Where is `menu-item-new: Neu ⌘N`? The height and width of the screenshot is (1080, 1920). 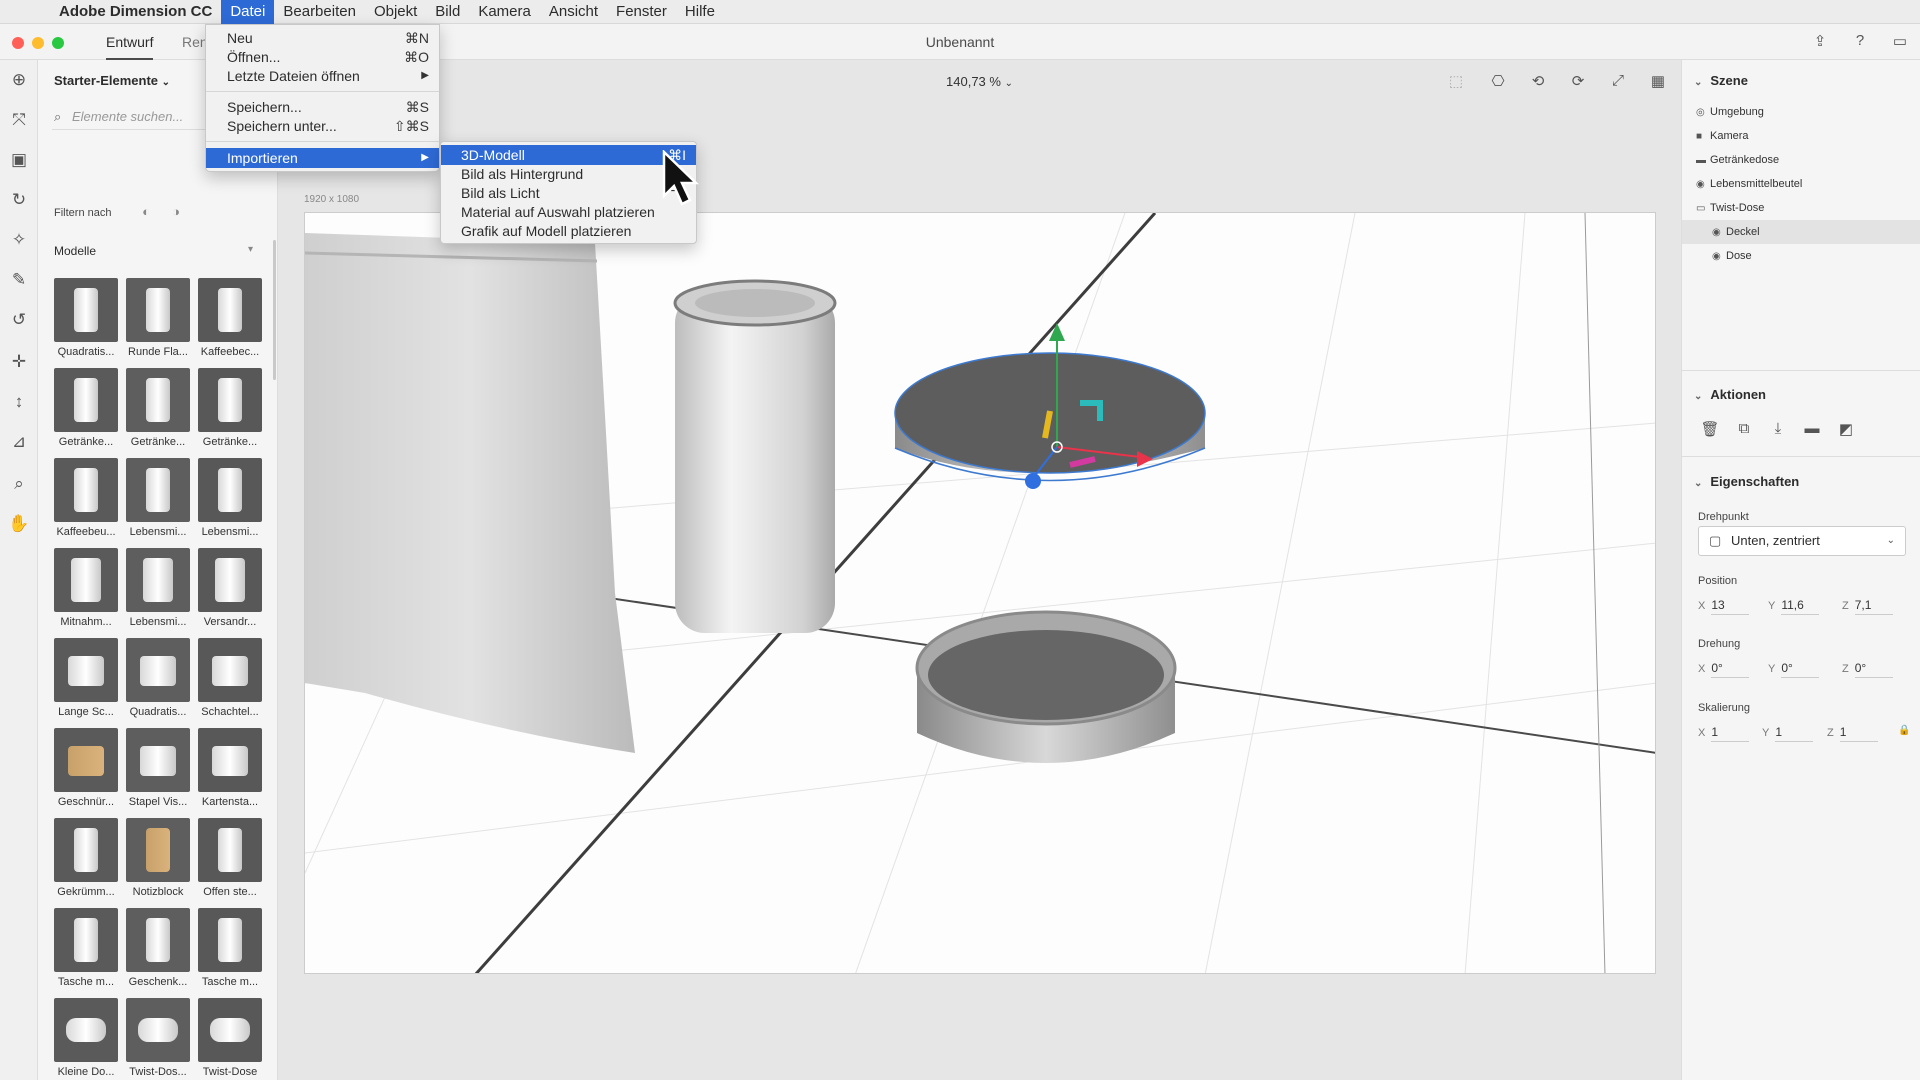 menu-item-new: Neu ⌘N is located at coordinates (322, 38).